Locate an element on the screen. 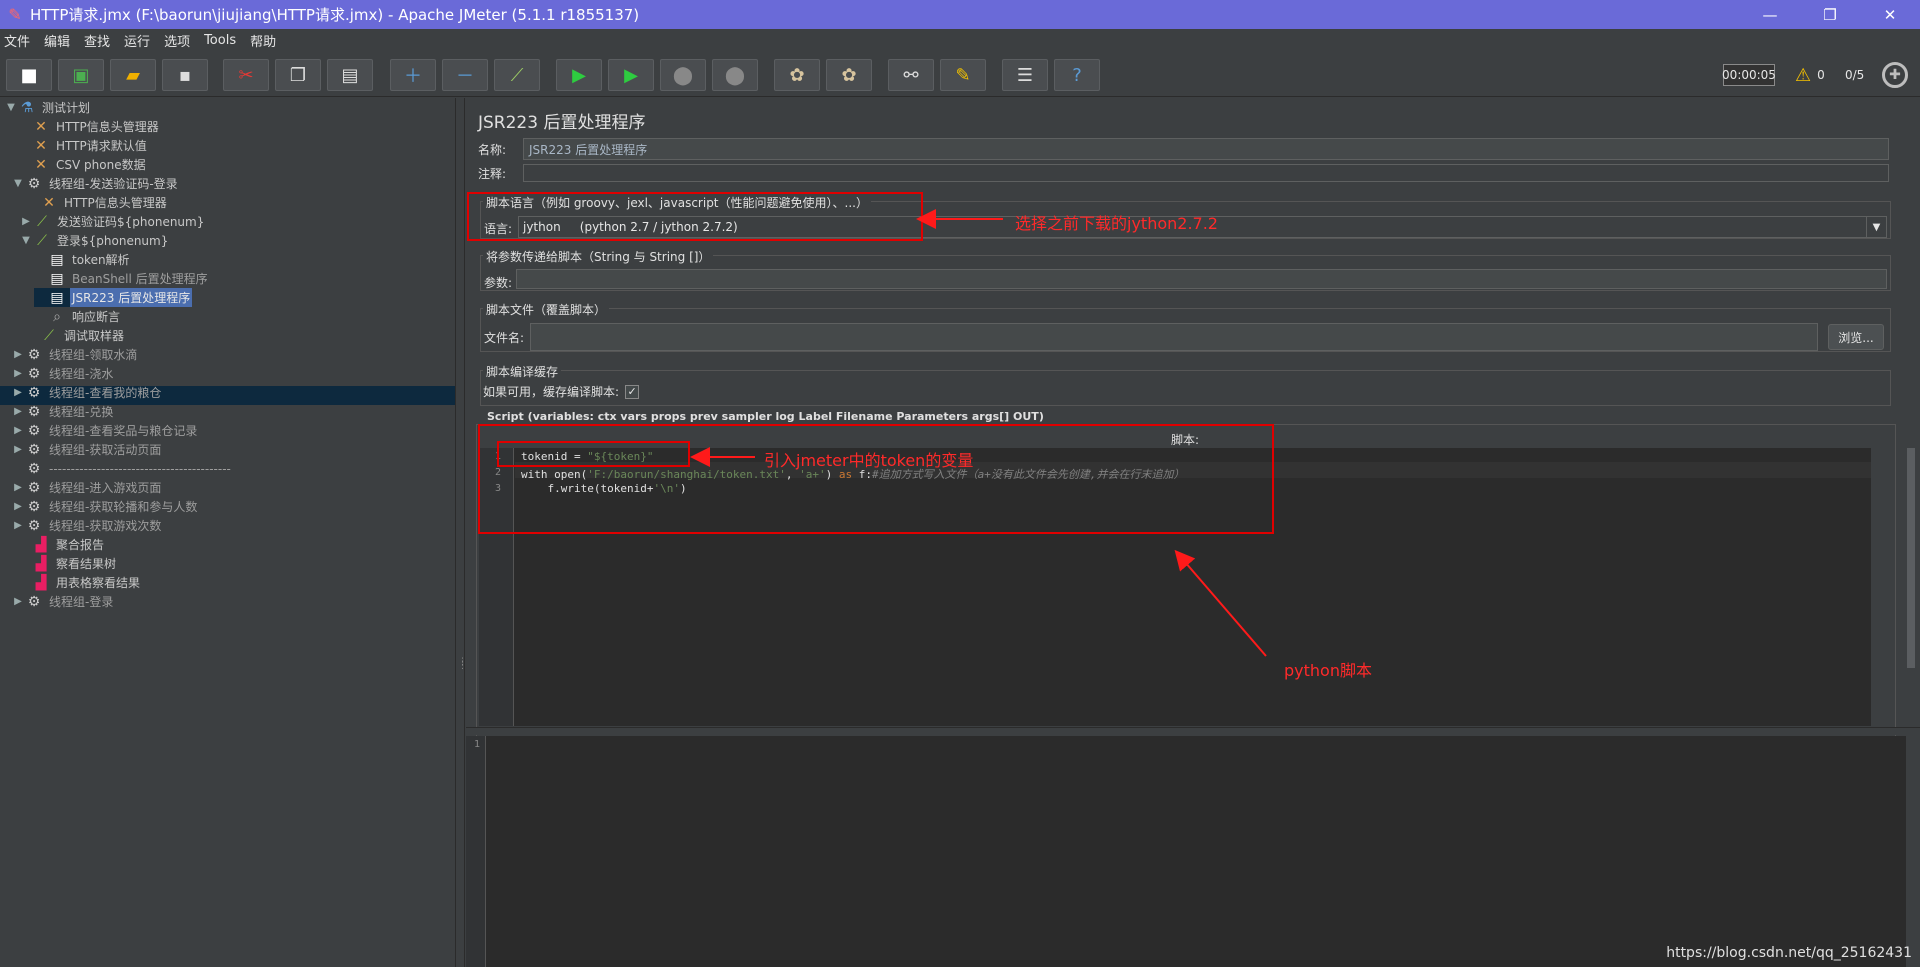 This screenshot has height=967, width=1920. cache-checkbox: ✓ is located at coordinates (632, 391).